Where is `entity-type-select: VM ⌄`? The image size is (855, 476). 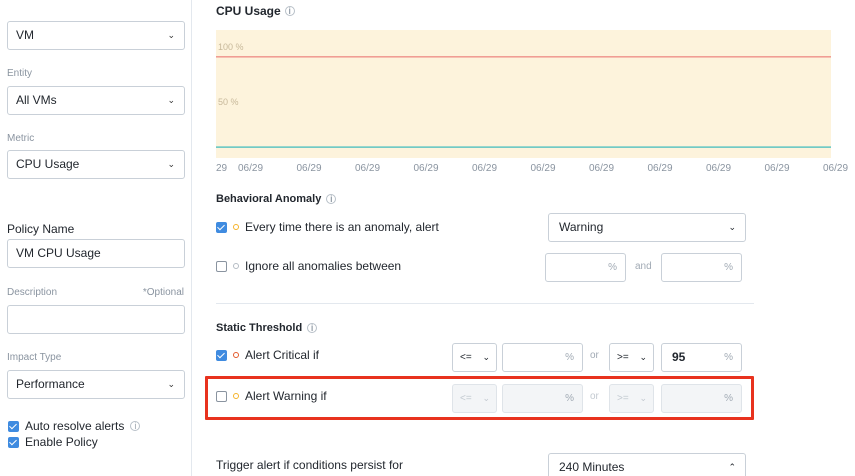 entity-type-select: VM ⌄ is located at coordinates (96, 35).